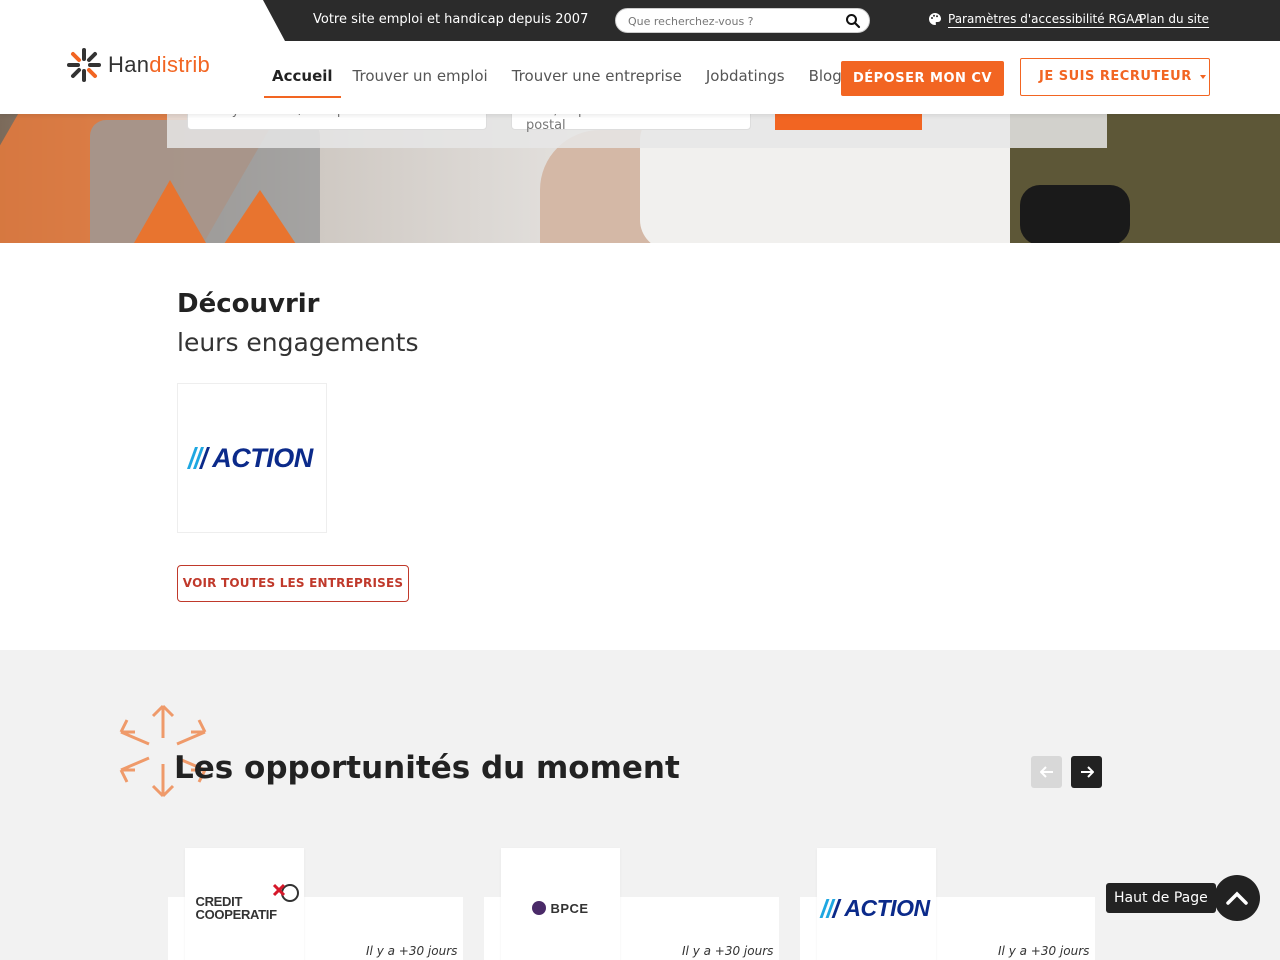  I want to click on upload-cv-button: DÉPOSER MON CV, so click(922, 78).